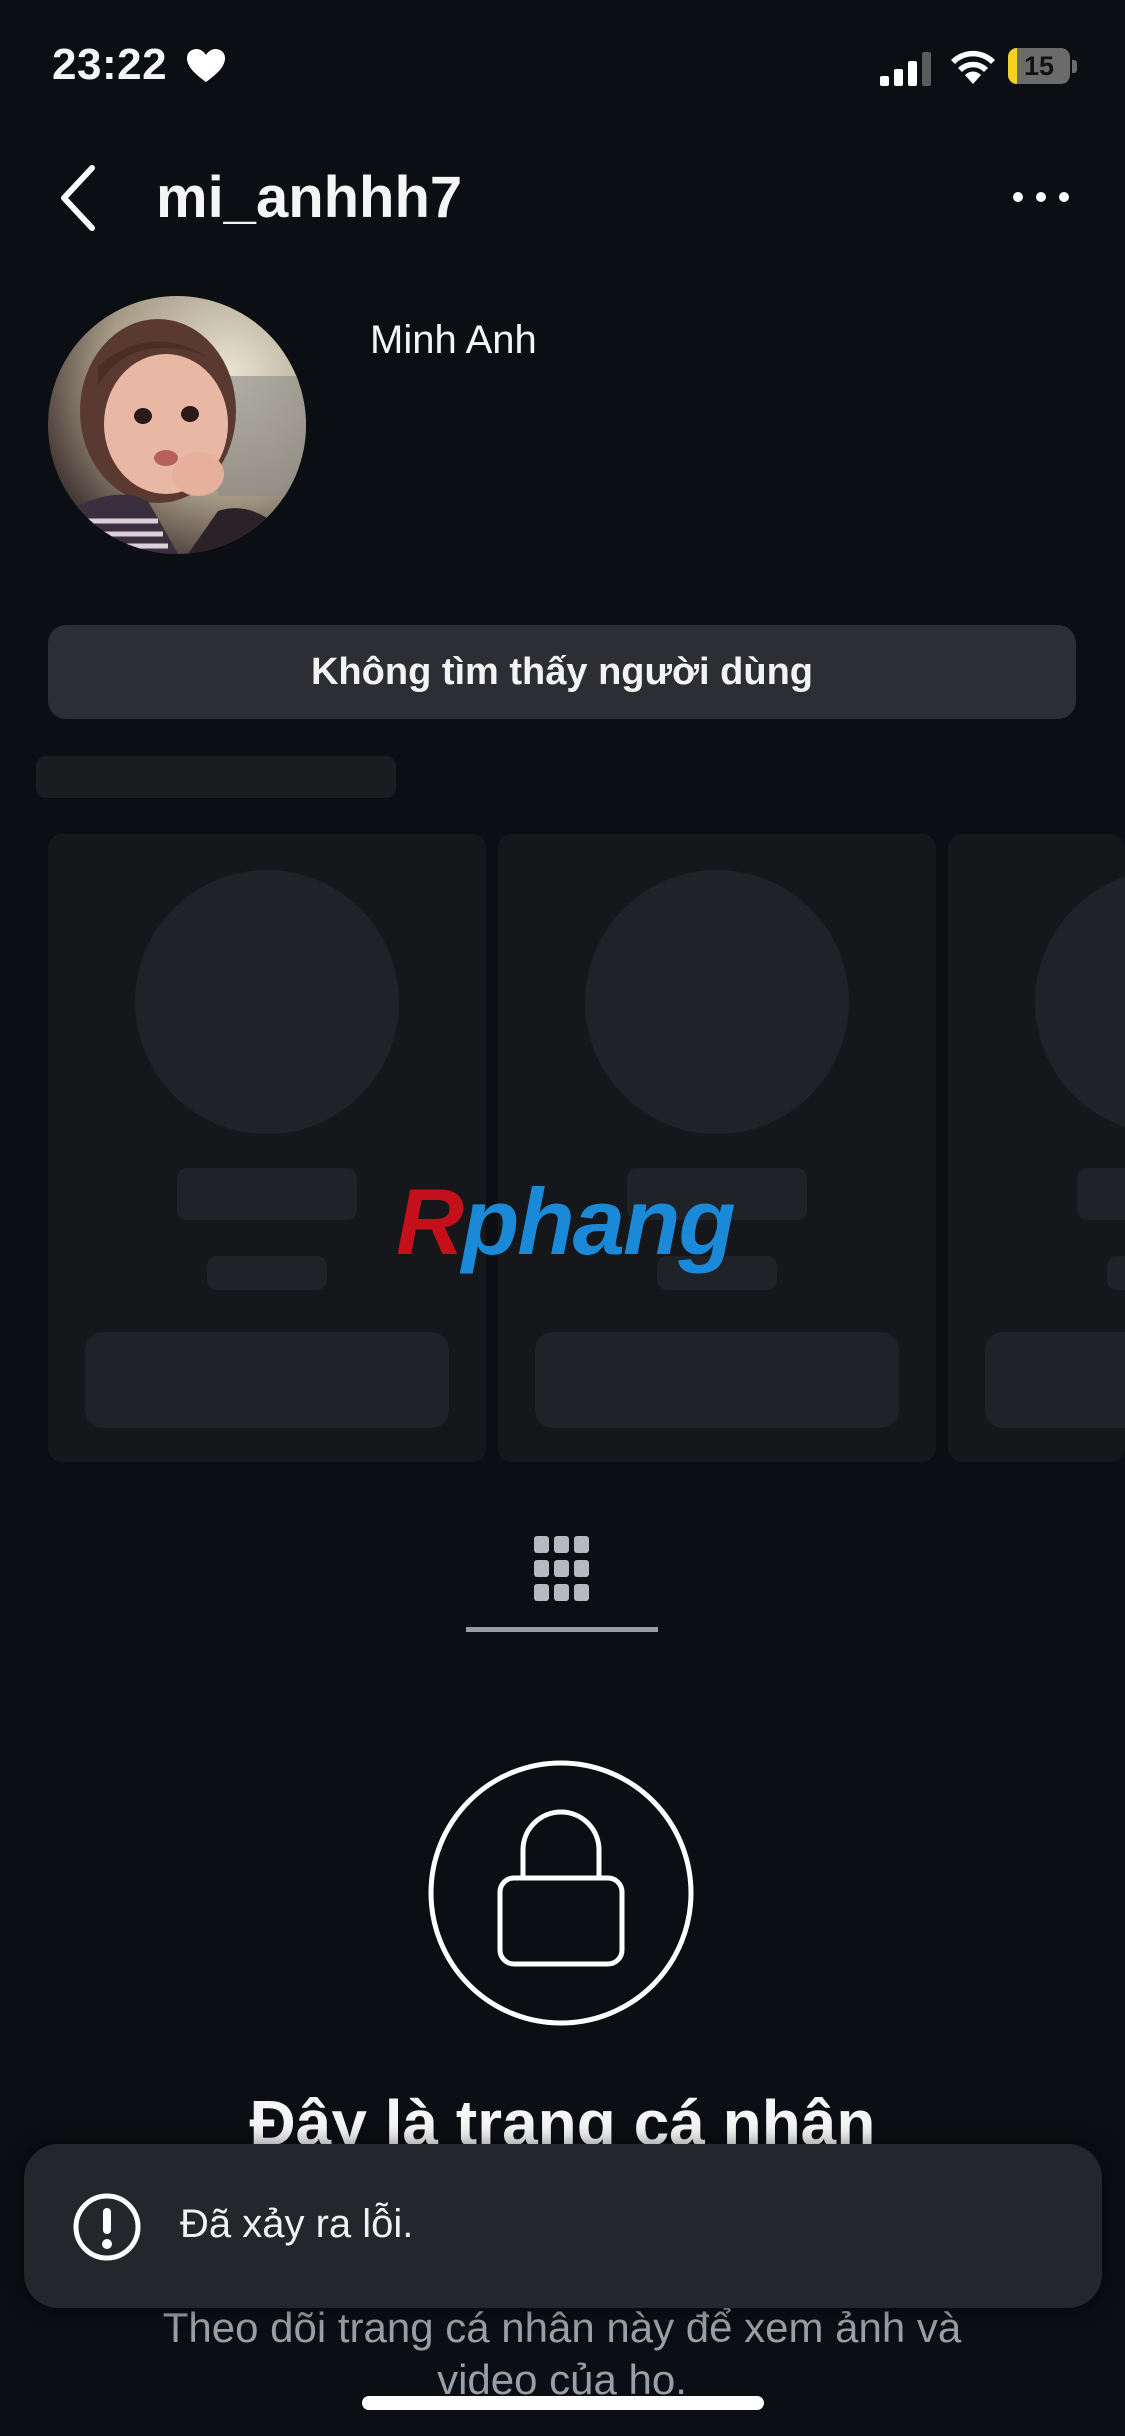 This screenshot has width=1125, height=2436. Describe the element at coordinates (973, 67) in the screenshot. I see `wifi-icon` at that location.